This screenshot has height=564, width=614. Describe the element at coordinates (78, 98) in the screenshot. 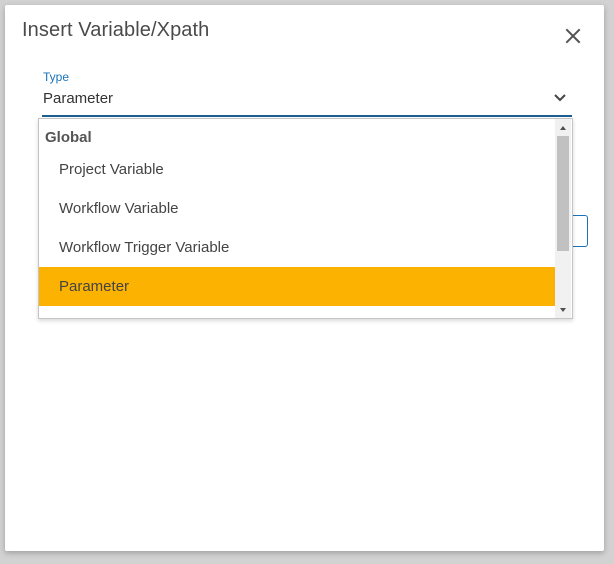

I see `type-select-value: Parameter` at that location.